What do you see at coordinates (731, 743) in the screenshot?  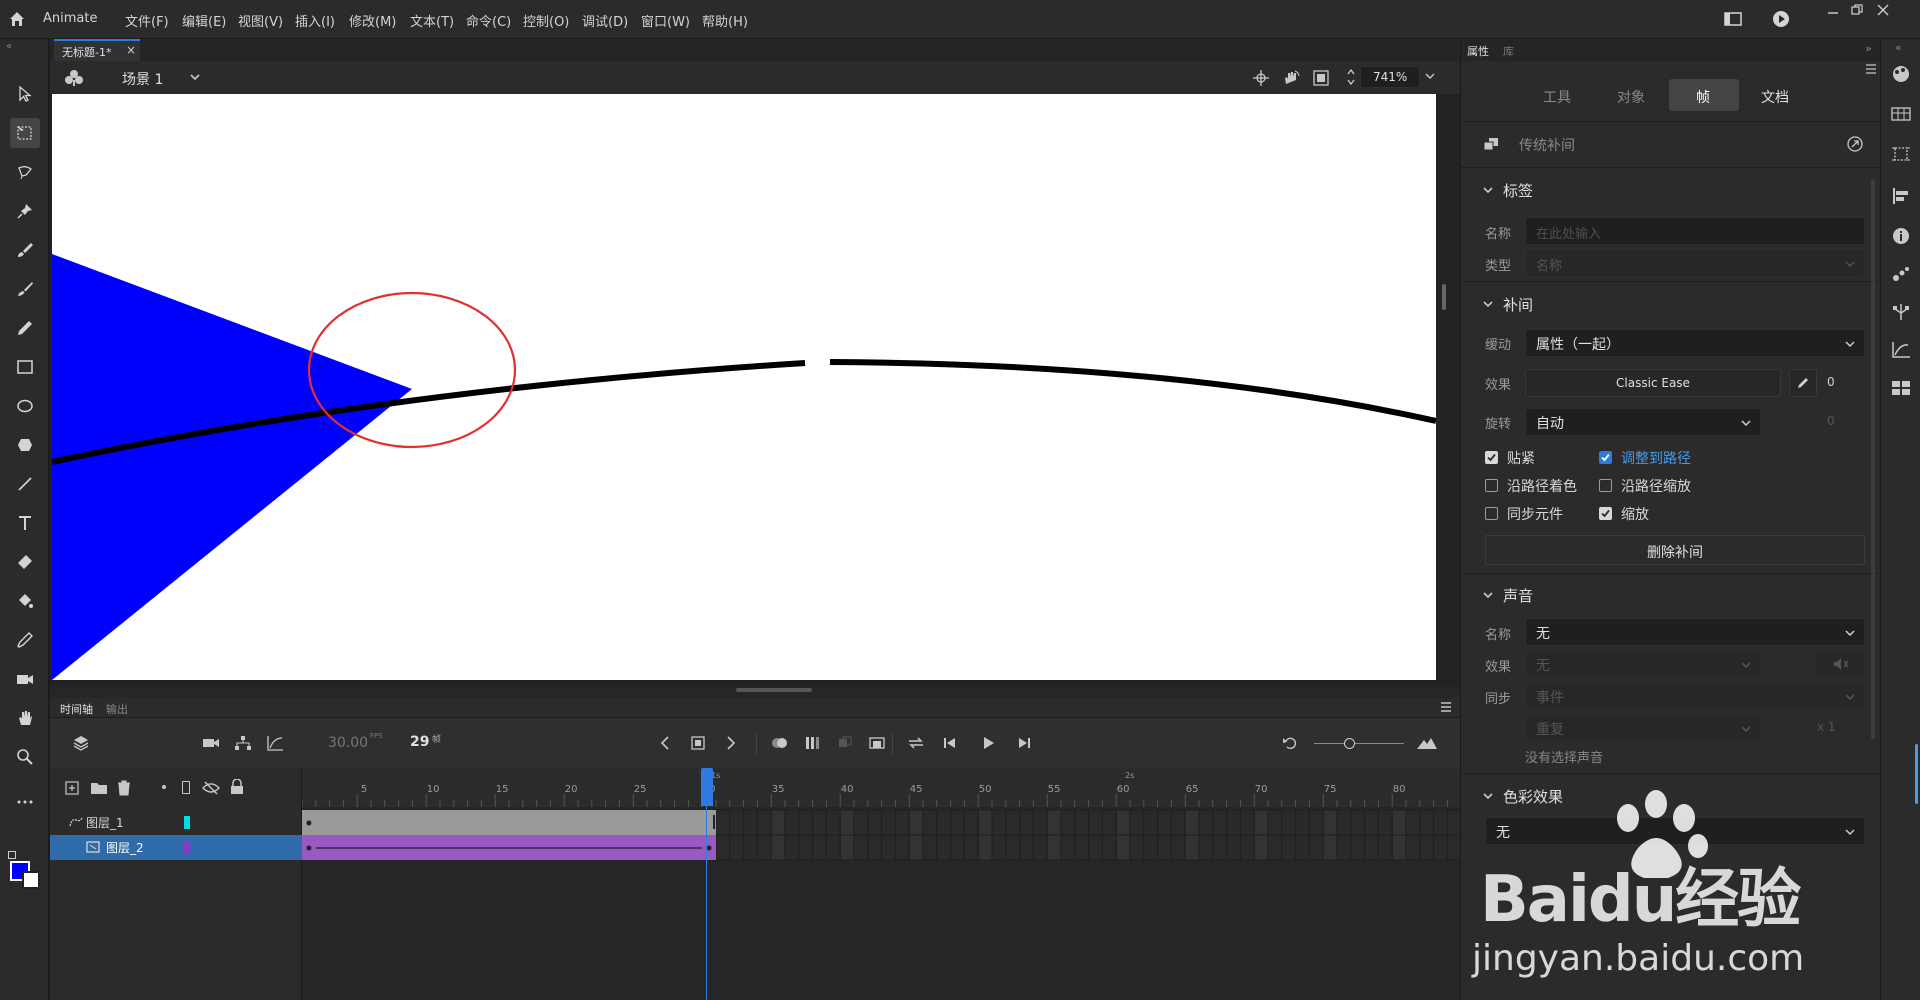 I see `next-keyframe-icon` at bounding box center [731, 743].